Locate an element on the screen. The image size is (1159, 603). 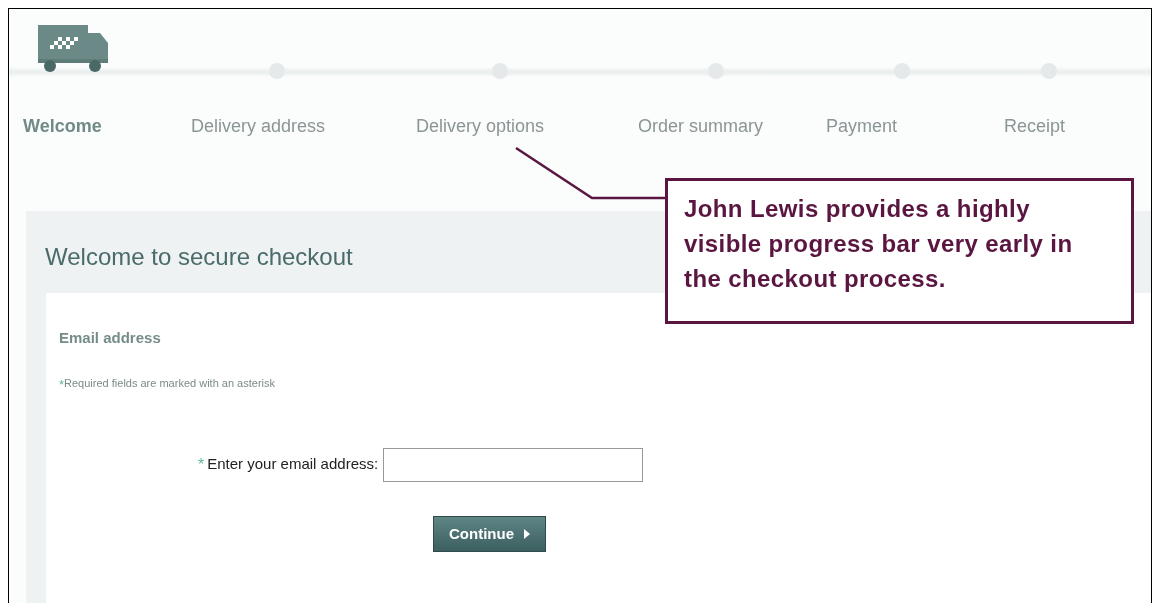
progress-step: Delivery address is located at coordinates (258, 126).